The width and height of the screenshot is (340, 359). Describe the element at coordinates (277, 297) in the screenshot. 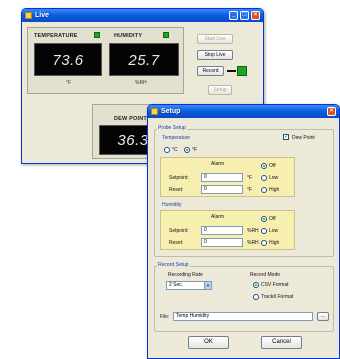

I see `trackit-format-label: TrackIt Format` at that location.